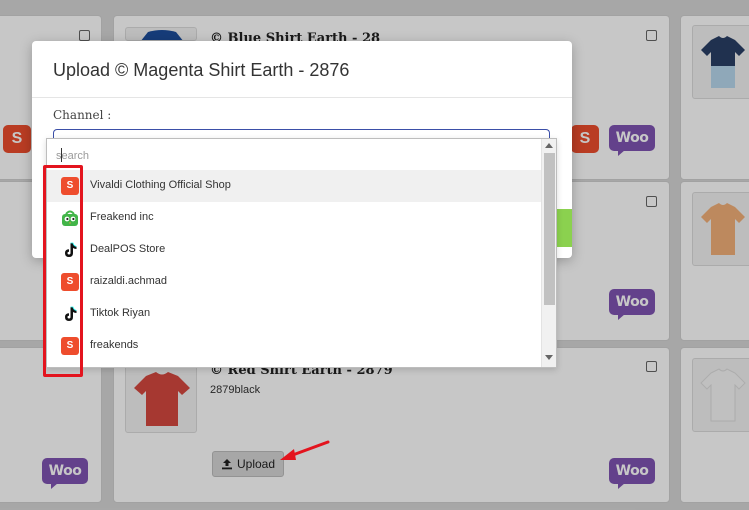 Image resolution: width=749 pixels, height=510 pixels. What do you see at coordinates (61, 155) in the screenshot?
I see `text-caret` at bounding box center [61, 155].